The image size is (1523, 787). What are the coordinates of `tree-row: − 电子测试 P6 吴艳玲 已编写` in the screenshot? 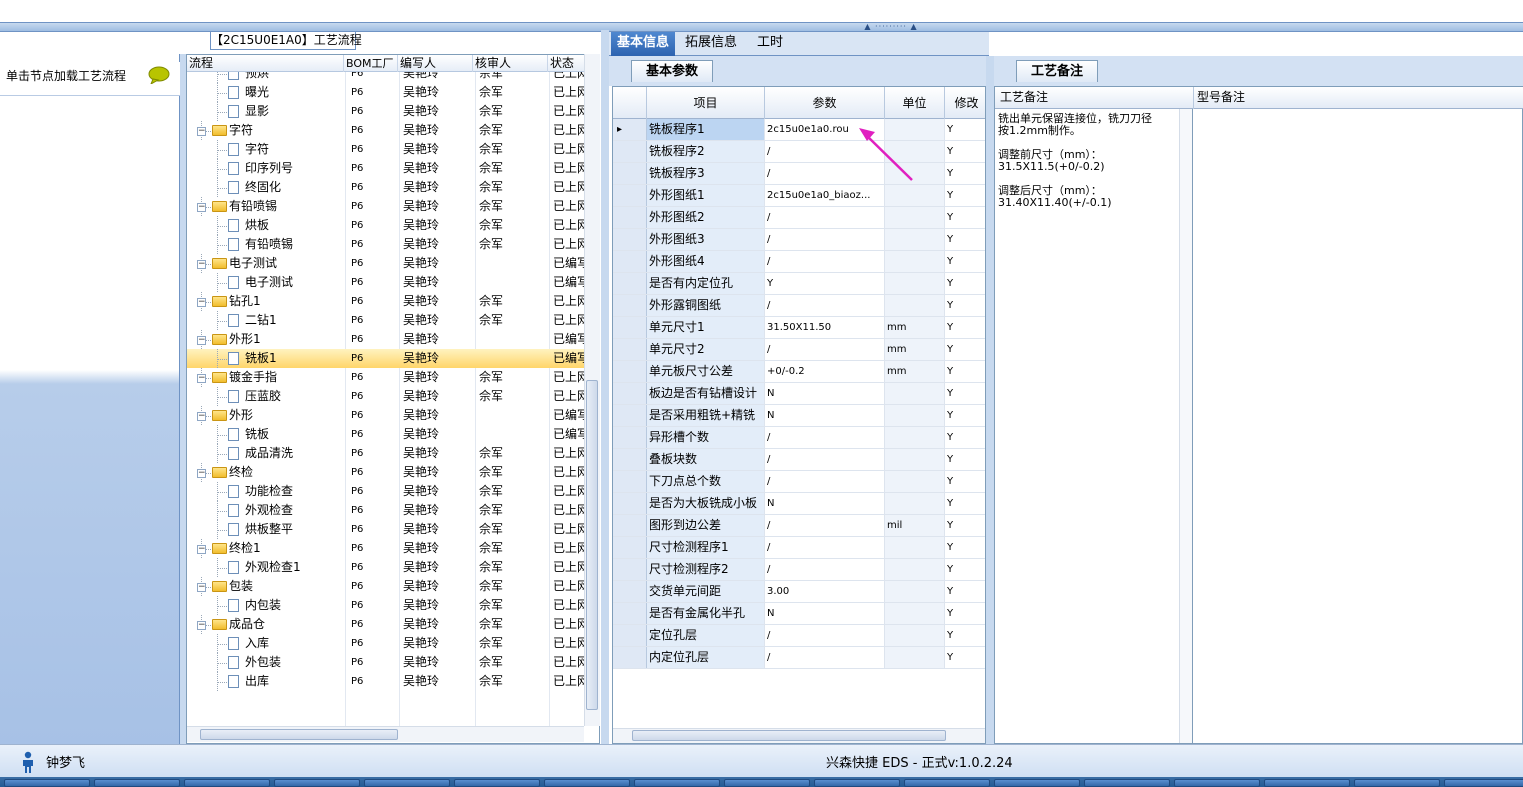 It's located at (387, 263).